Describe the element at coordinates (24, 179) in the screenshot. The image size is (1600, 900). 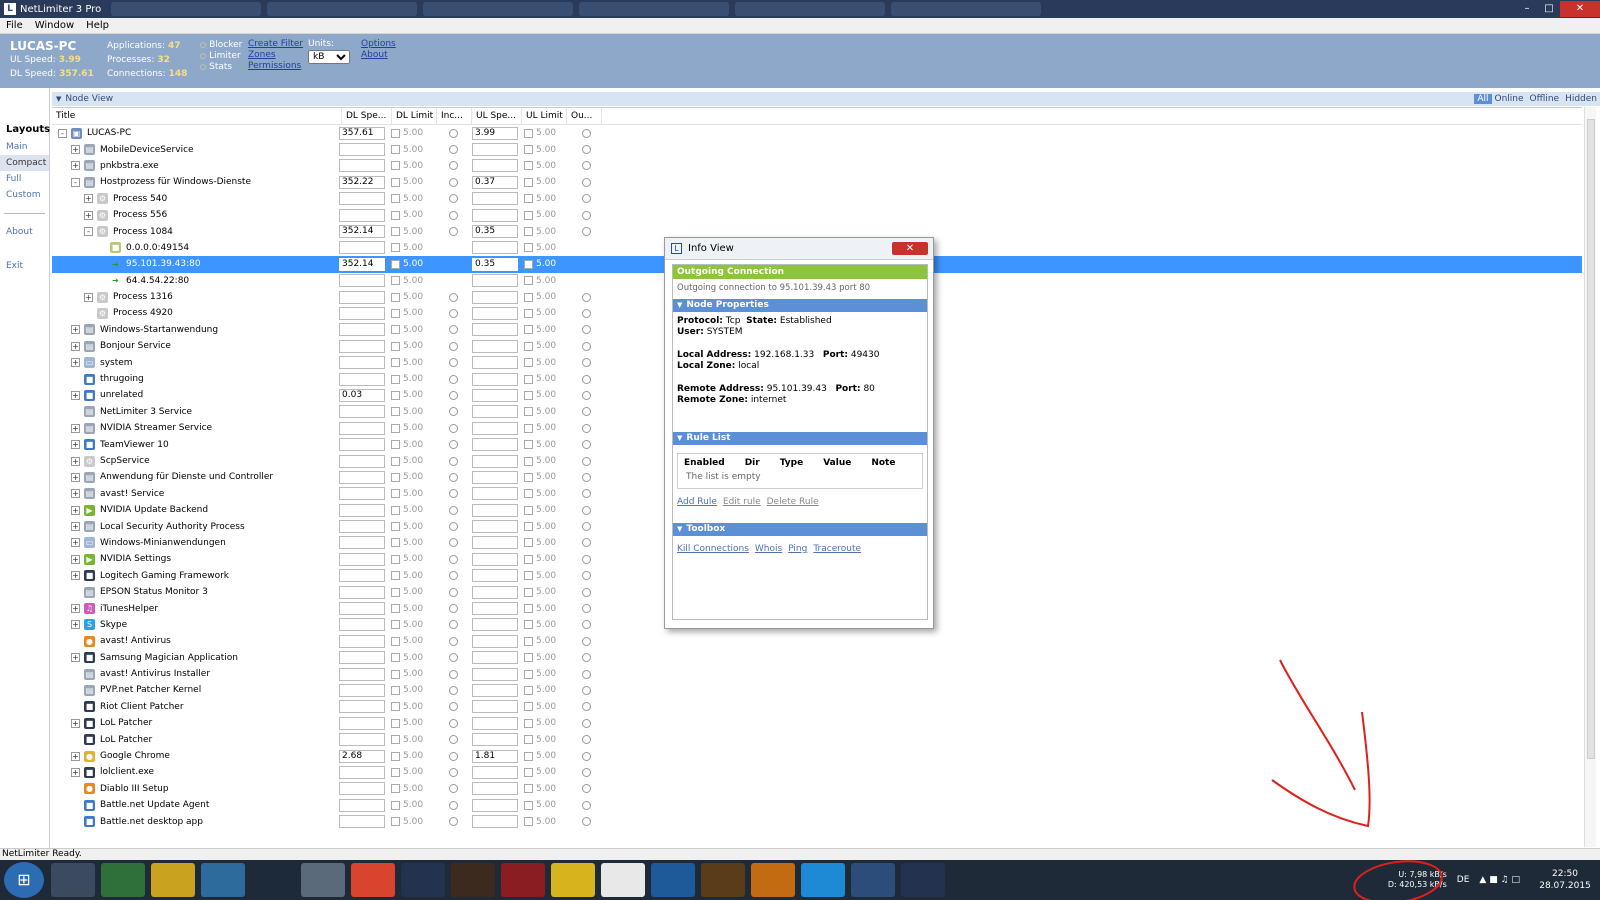
I see `layout-full: Full` at that location.